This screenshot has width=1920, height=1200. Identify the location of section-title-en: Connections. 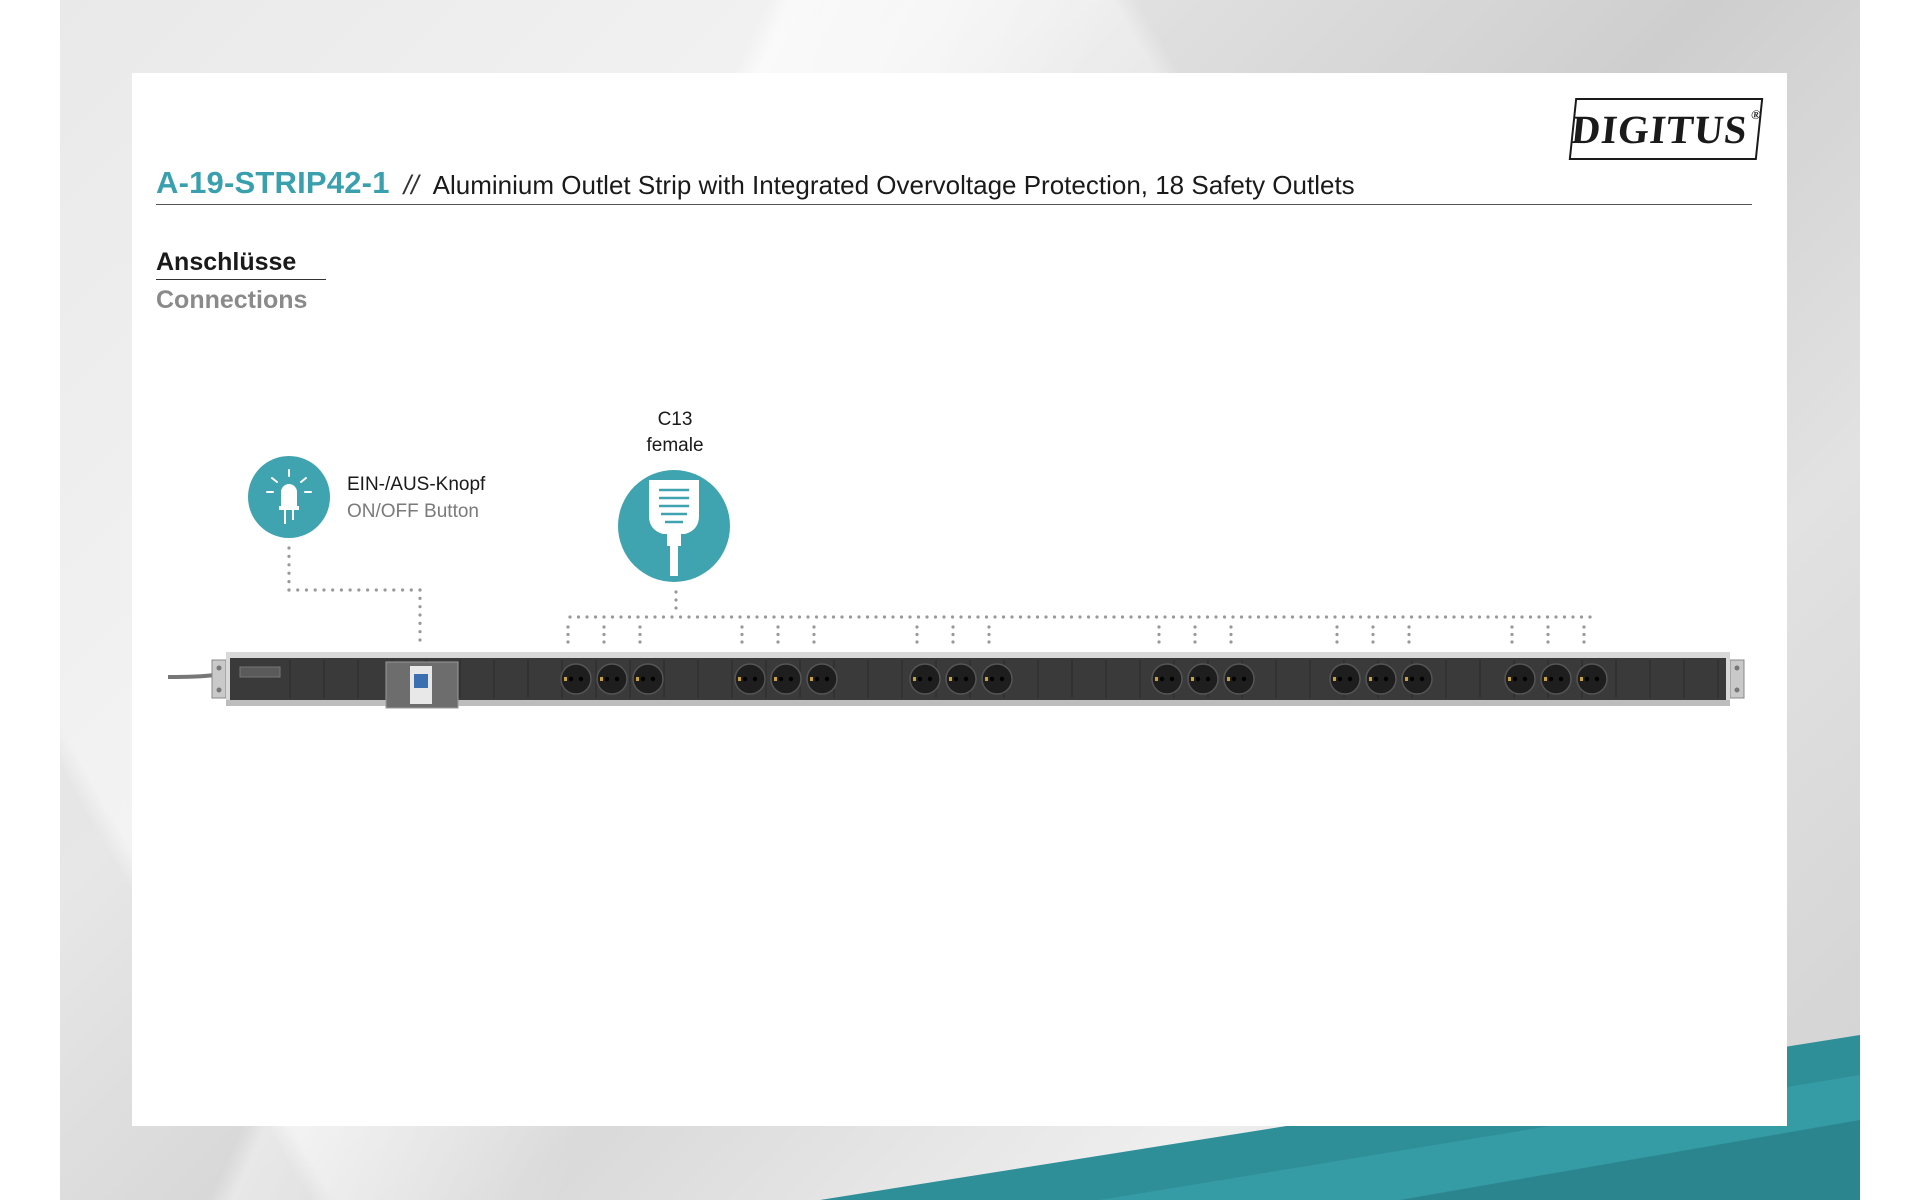
(232, 300).